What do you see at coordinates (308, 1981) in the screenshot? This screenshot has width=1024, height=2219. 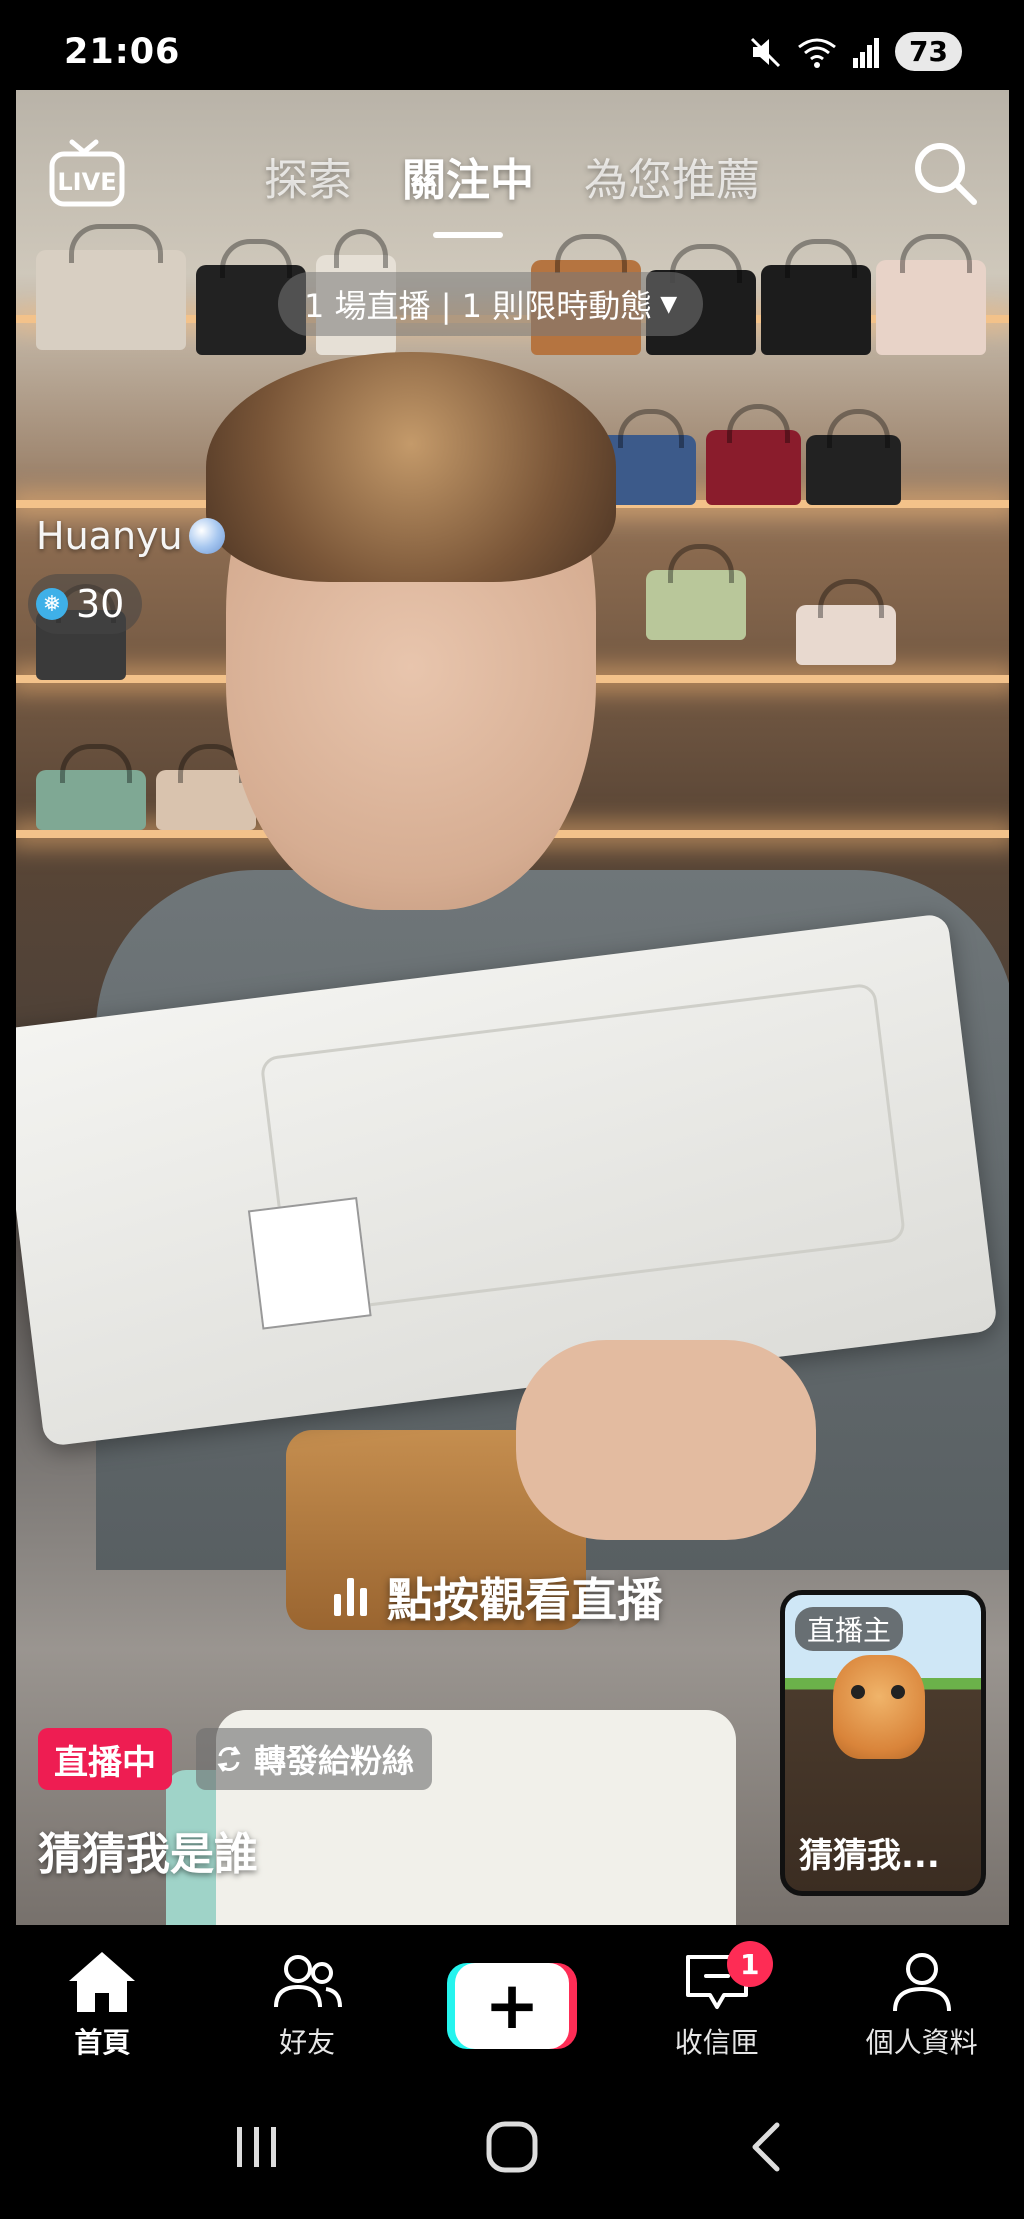 I see `friends-icon` at bounding box center [308, 1981].